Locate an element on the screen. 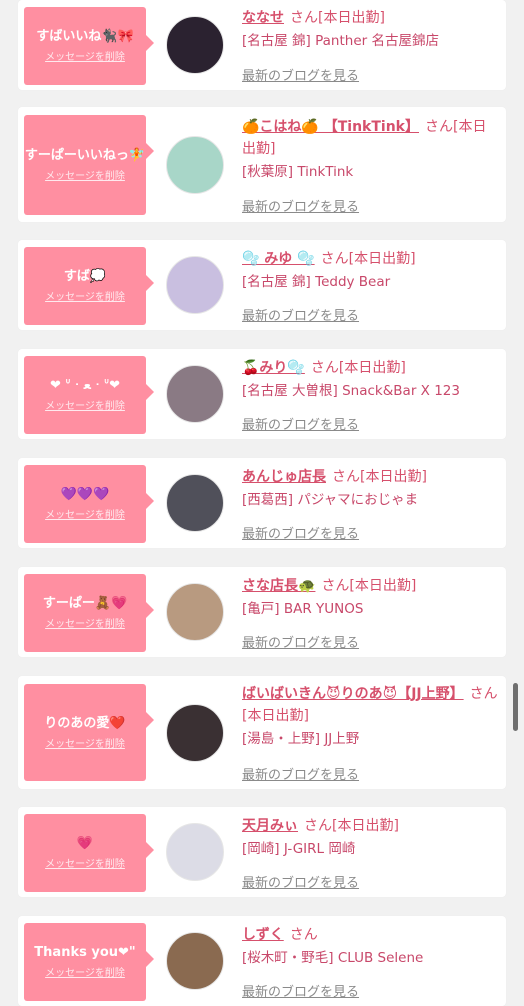 The image size is (524, 1006). message-text: すばいいね🐈‍⬛🎀 is located at coordinates (85, 36).